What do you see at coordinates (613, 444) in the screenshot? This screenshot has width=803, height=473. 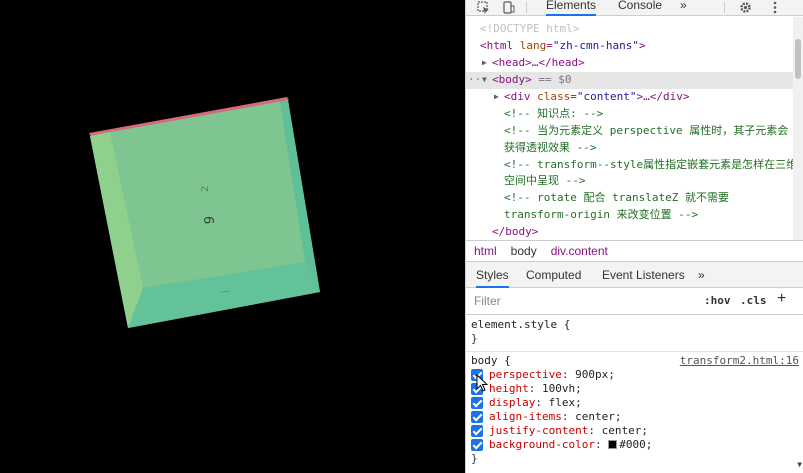 I see `color-swatch` at bounding box center [613, 444].